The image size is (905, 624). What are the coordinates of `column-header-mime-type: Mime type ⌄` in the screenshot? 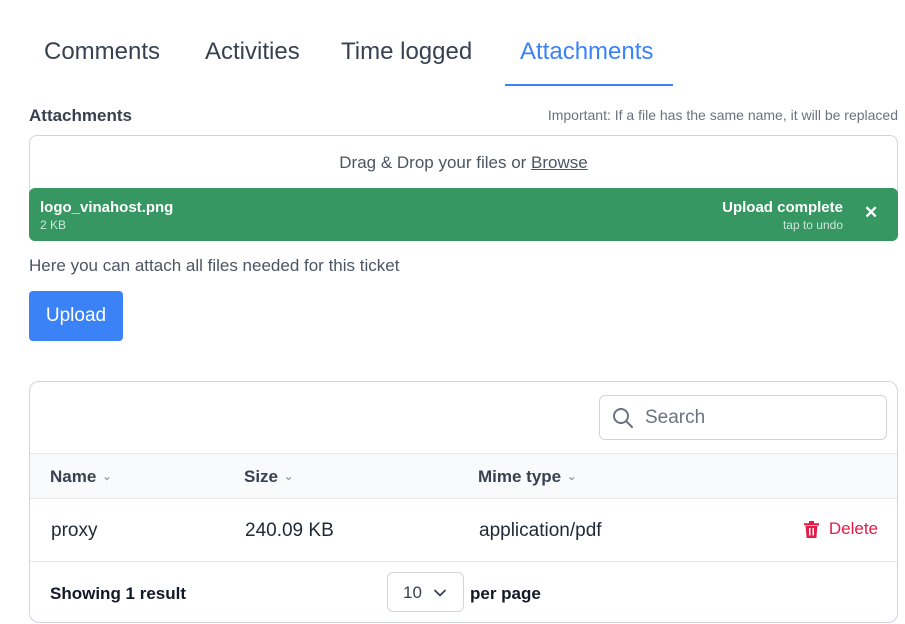 It's located at (527, 477).